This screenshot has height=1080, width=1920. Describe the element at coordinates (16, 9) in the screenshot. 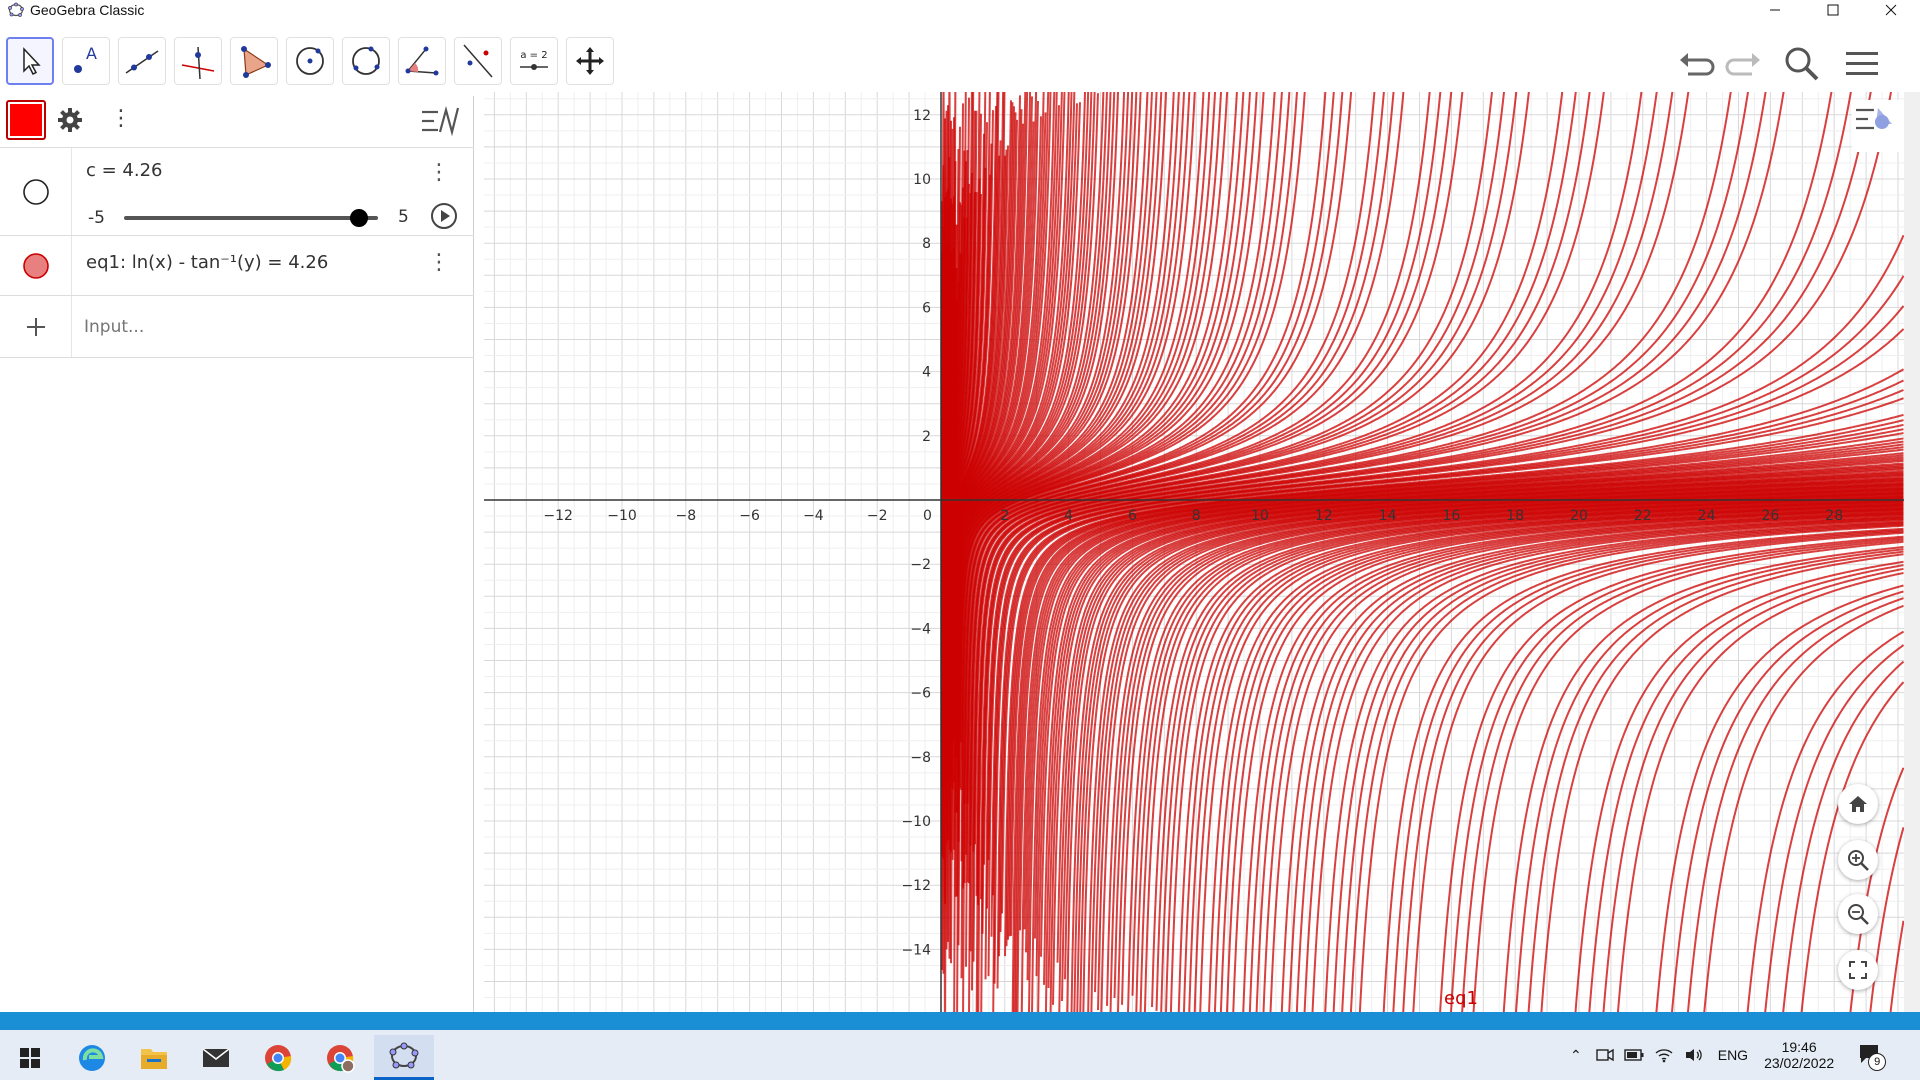

I see `geogebra-logo-icon` at that location.